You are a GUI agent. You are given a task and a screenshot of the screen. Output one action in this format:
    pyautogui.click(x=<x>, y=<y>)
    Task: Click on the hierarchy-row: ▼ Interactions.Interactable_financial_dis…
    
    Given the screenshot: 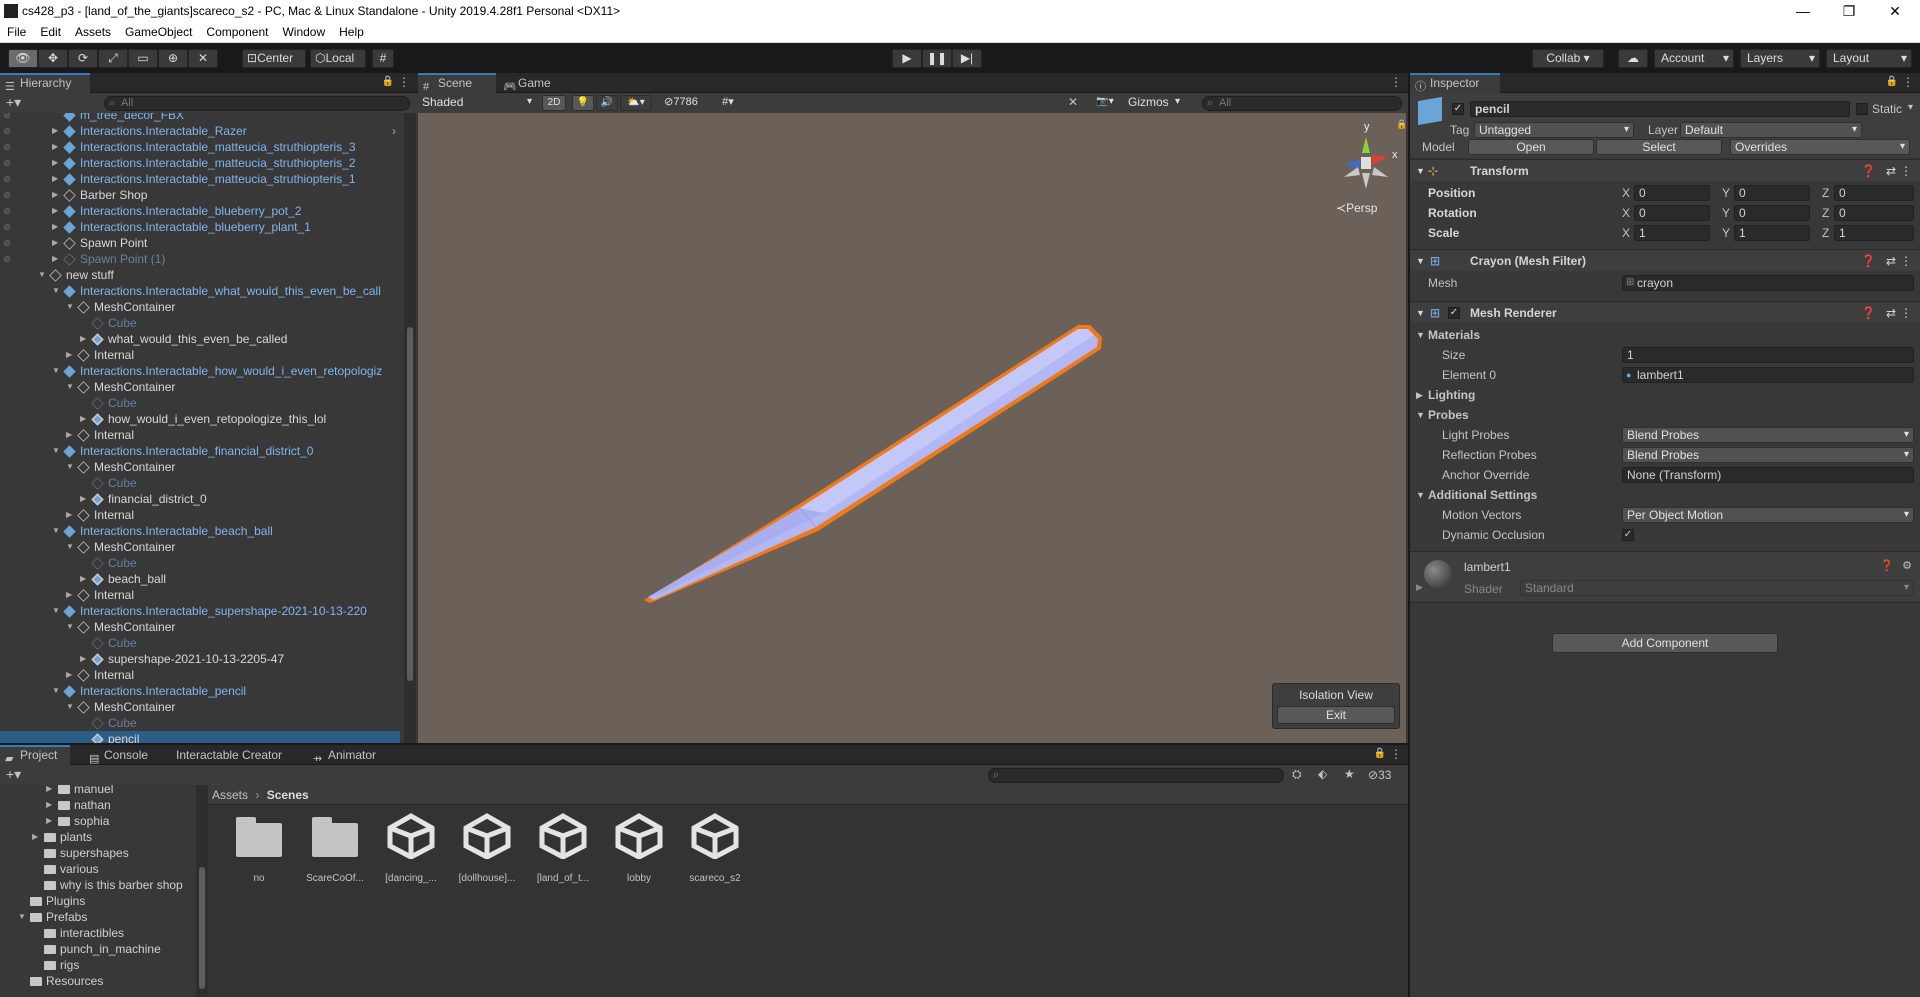 What is the action you would take?
    pyautogui.click(x=200, y=451)
    